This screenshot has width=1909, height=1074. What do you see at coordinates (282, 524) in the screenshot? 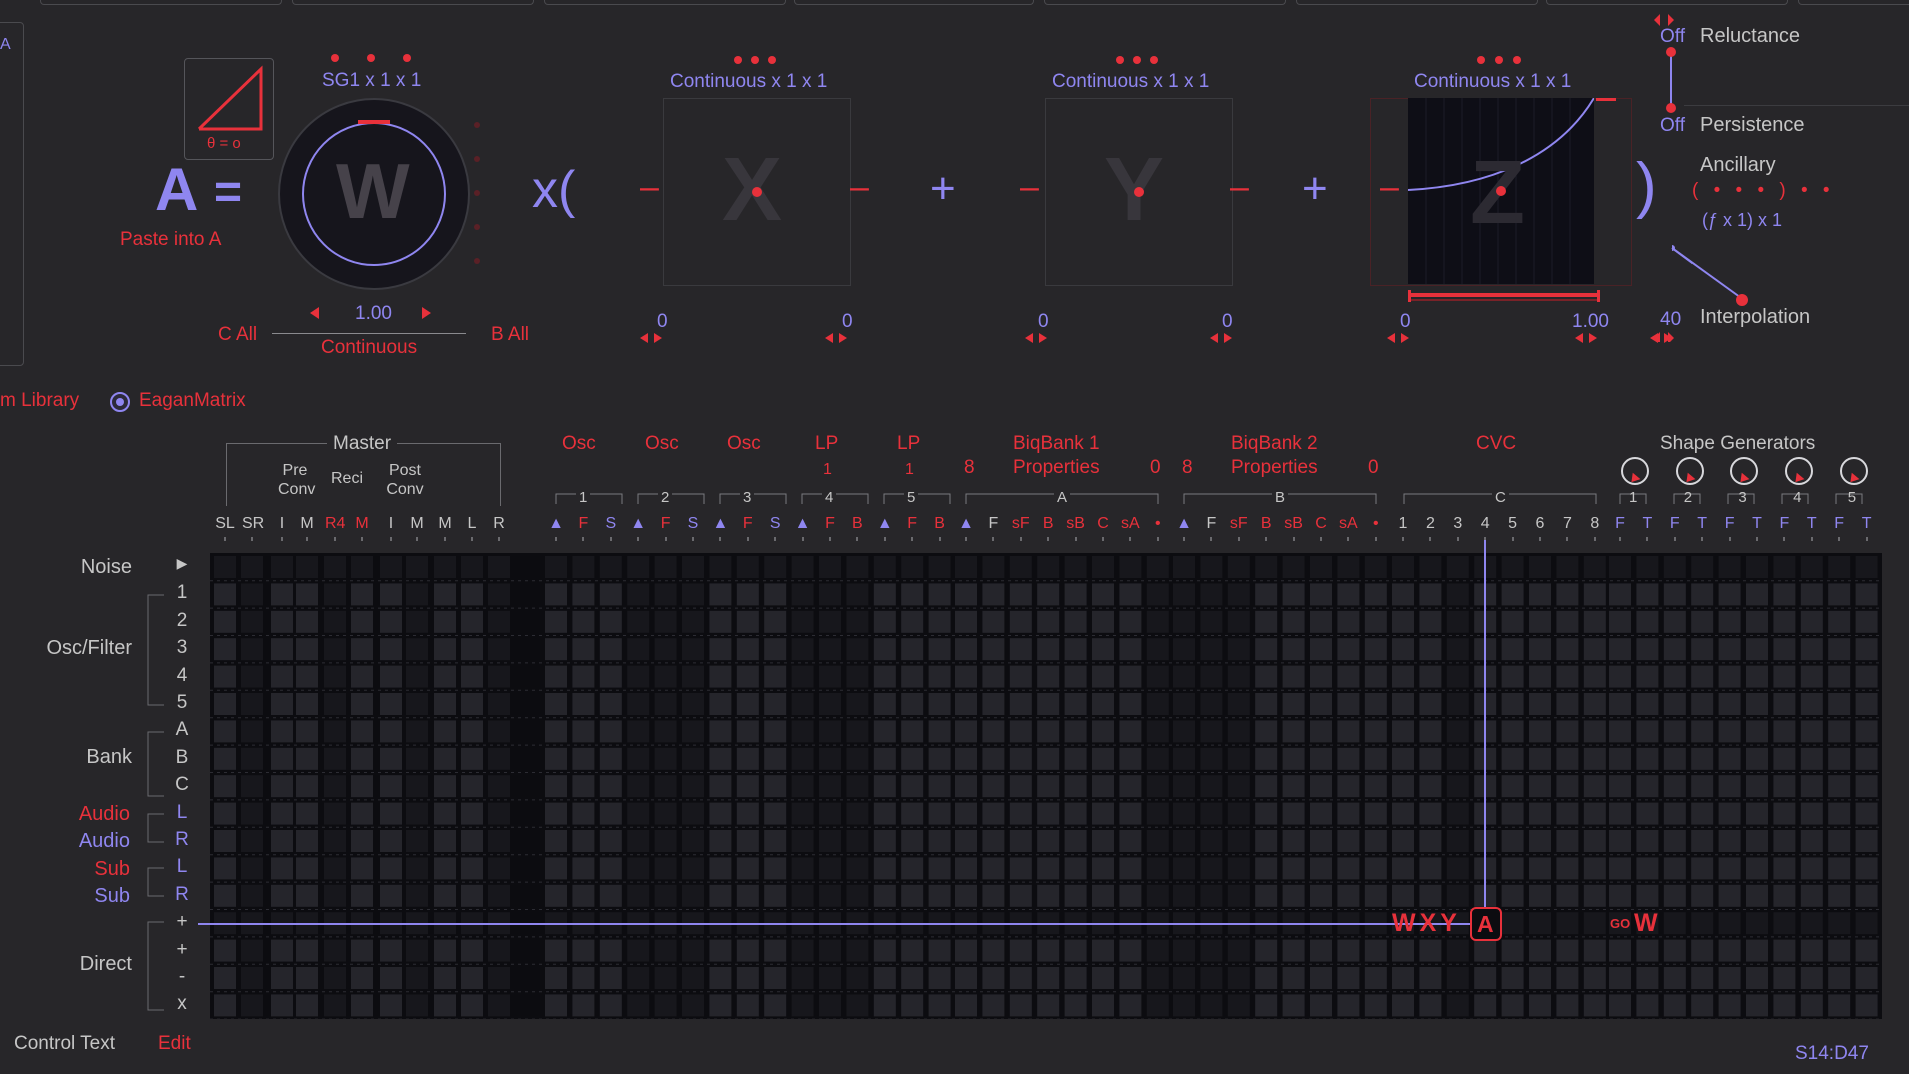
I see `column-header-master-2: I` at bounding box center [282, 524].